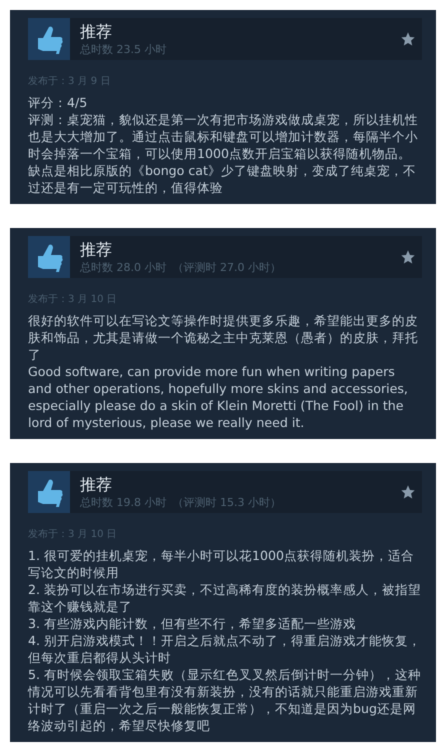  Describe the element at coordinates (223, 153) in the screenshot. I see `review-text: 评测：桌宠猫，貌似还是第一次有把市场游戏做成桌宠，所以挂机性也是大大增加了。通过点击鼠标和键盘可以增加计数器，每隔半个小时会掉落一个宝箱，可以使用1000点数开启宝箱以获得随机物品。缺点是相比原版的《bongo cat》少了键盘映射，变成了纯桌宠，不过还是有一定可玩性的，值得体验` at that location.